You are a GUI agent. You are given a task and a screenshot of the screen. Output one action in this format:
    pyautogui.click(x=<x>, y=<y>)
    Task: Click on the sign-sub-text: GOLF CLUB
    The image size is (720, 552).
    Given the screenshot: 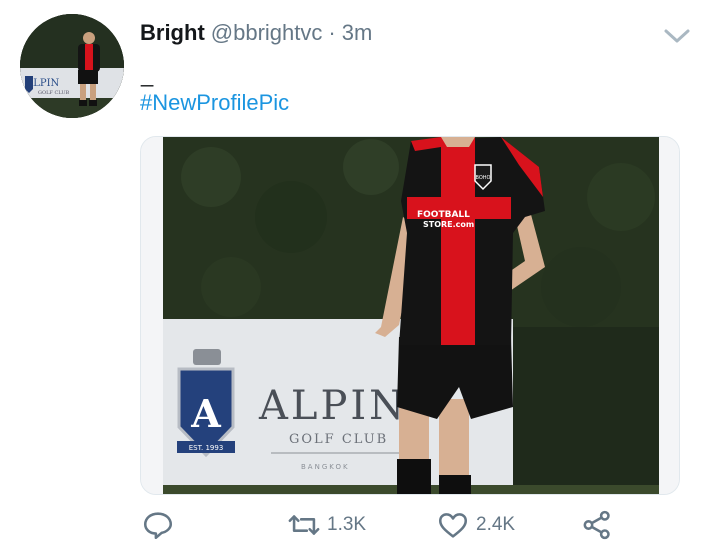 What is the action you would take?
    pyautogui.click(x=338, y=439)
    